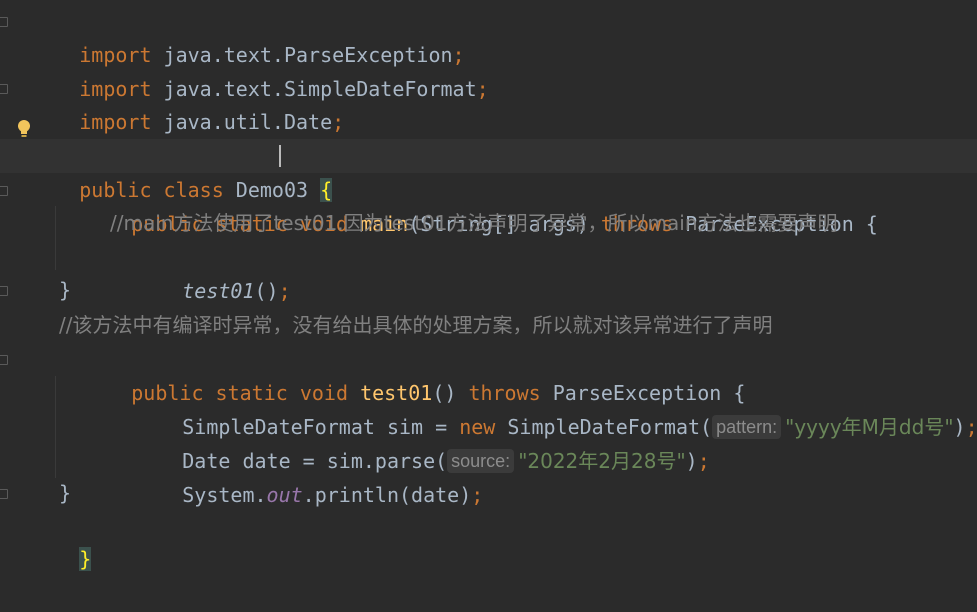 The height and width of the screenshot is (612, 977). I want to click on lightbulb-icon, so click(24, 129).